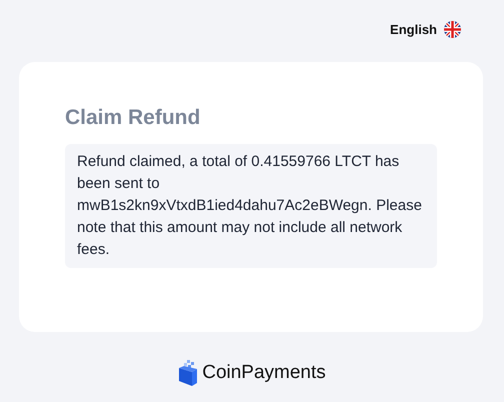 Image resolution: width=504 pixels, height=402 pixels. Describe the element at coordinates (264, 373) in the screenshot. I see `brand-name: CoinPayments` at that location.